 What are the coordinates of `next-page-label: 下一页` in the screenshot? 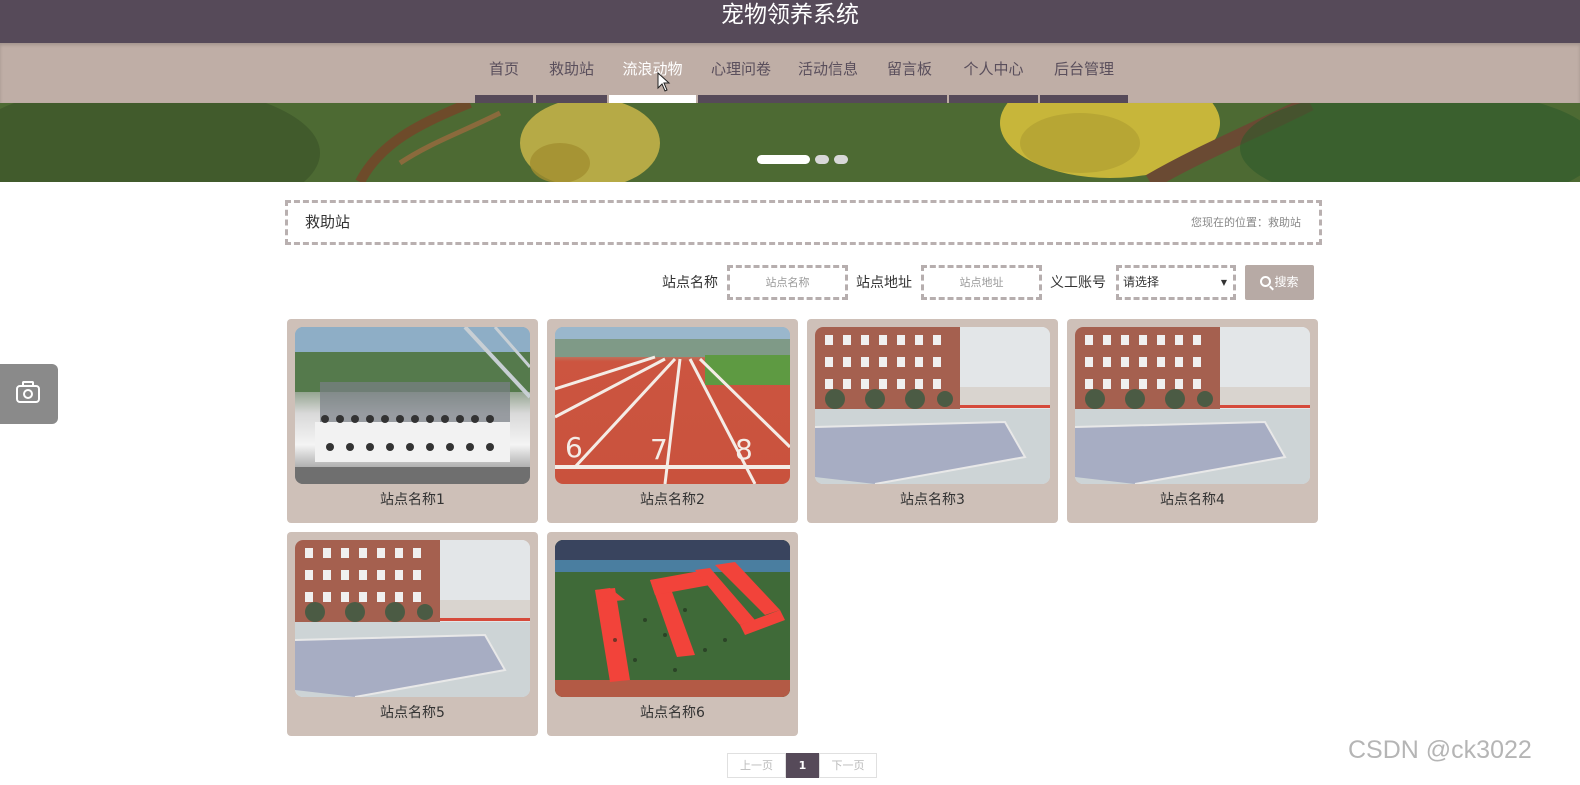 It's located at (848, 765).